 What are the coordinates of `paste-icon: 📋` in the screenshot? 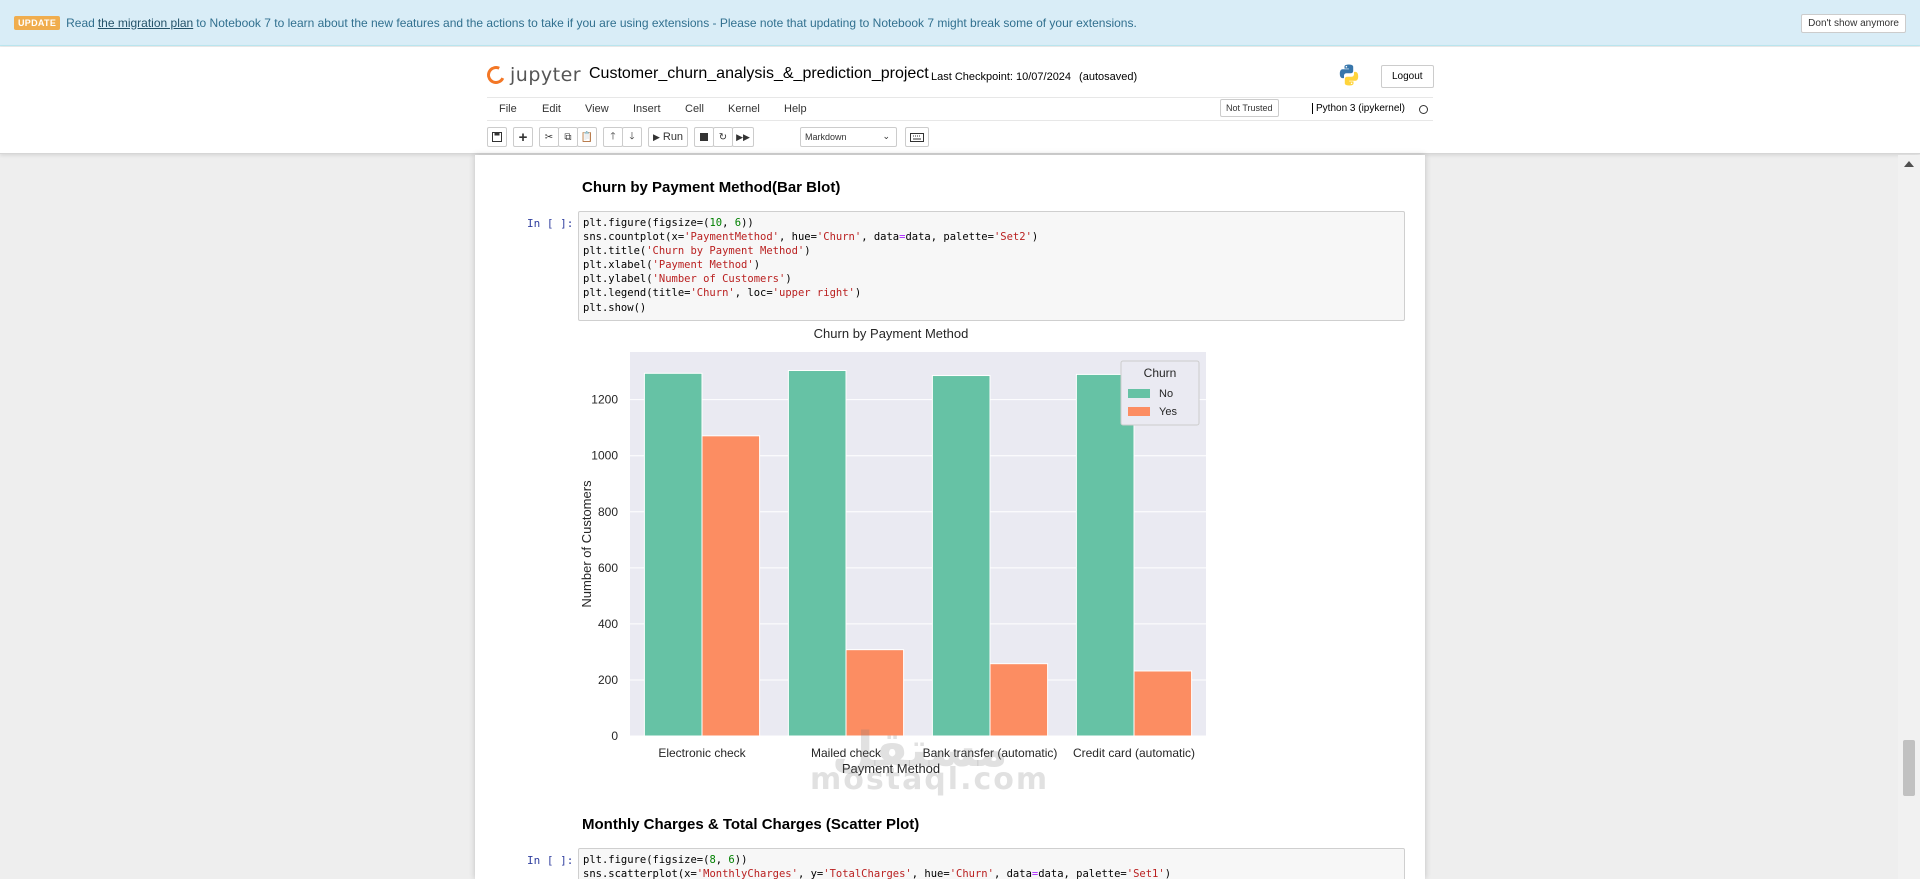 It's located at (587, 137).